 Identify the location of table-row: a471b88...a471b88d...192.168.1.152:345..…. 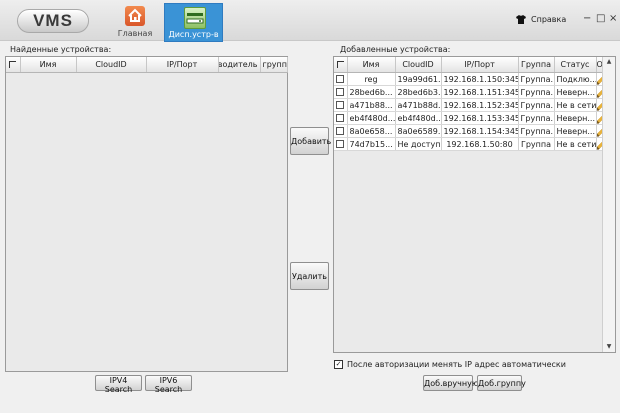
(469, 105).